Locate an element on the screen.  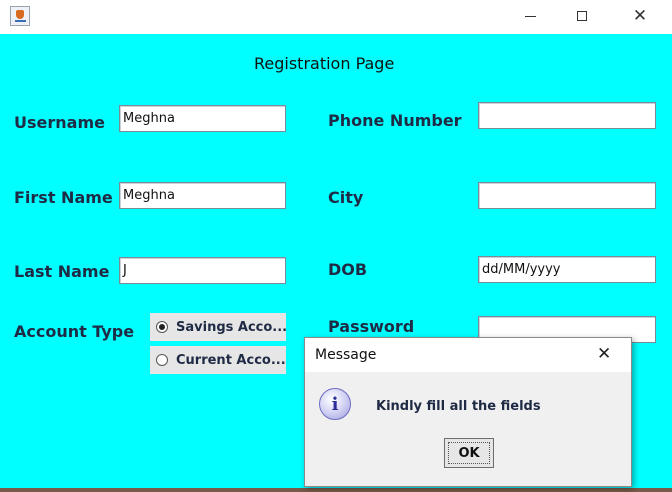
dialog-message: Kindly fill all the fields is located at coordinates (458, 406).